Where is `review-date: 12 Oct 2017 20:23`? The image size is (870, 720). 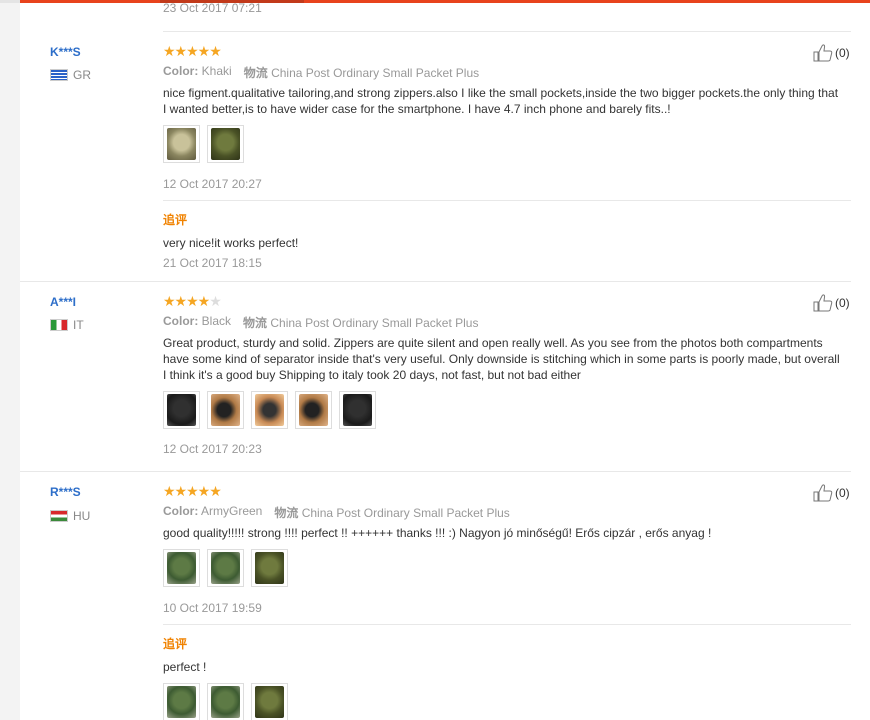
review-date: 12 Oct 2017 20:23 is located at coordinates (212, 449).